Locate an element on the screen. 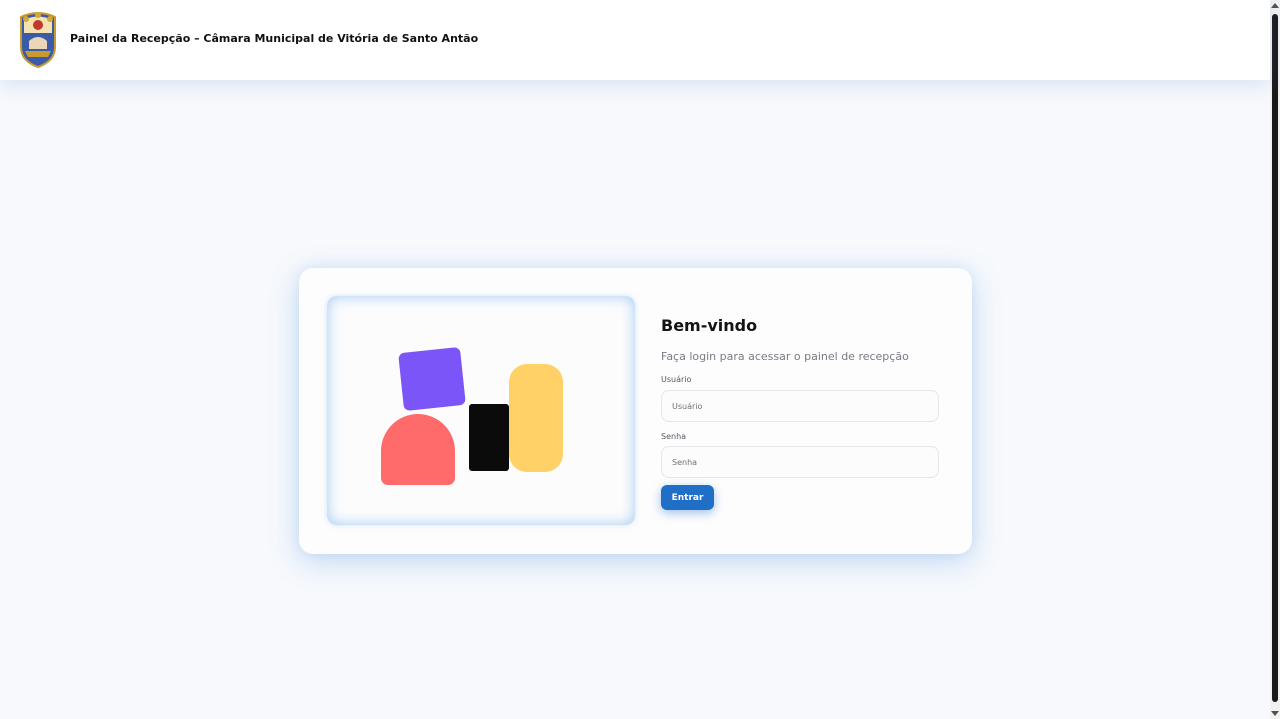 This screenshot has width=1280, height=719. username-input is located at coordinates (800, 406).